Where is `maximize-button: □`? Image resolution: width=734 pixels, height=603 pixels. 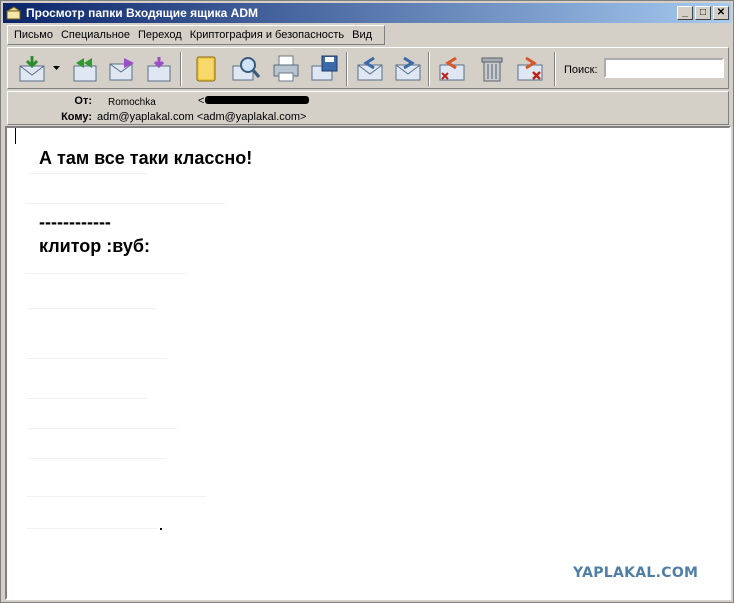
maximize-button: □ is located at coordinates (703, 13).